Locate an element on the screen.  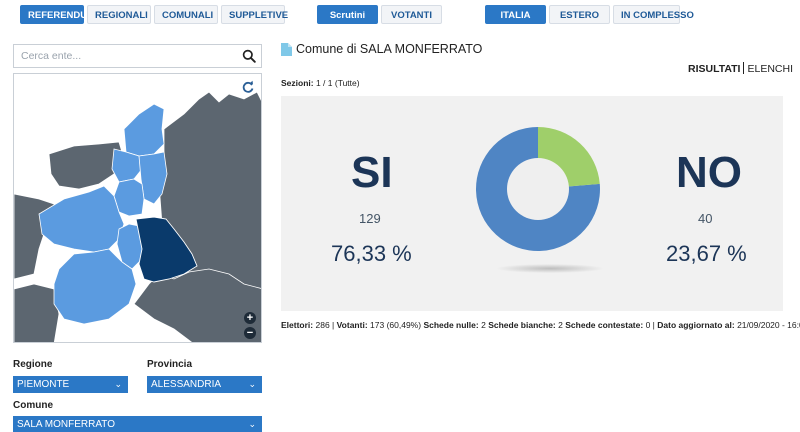
regione-select: PIEMONTE ⌄ is located at coordinates (70, 384).